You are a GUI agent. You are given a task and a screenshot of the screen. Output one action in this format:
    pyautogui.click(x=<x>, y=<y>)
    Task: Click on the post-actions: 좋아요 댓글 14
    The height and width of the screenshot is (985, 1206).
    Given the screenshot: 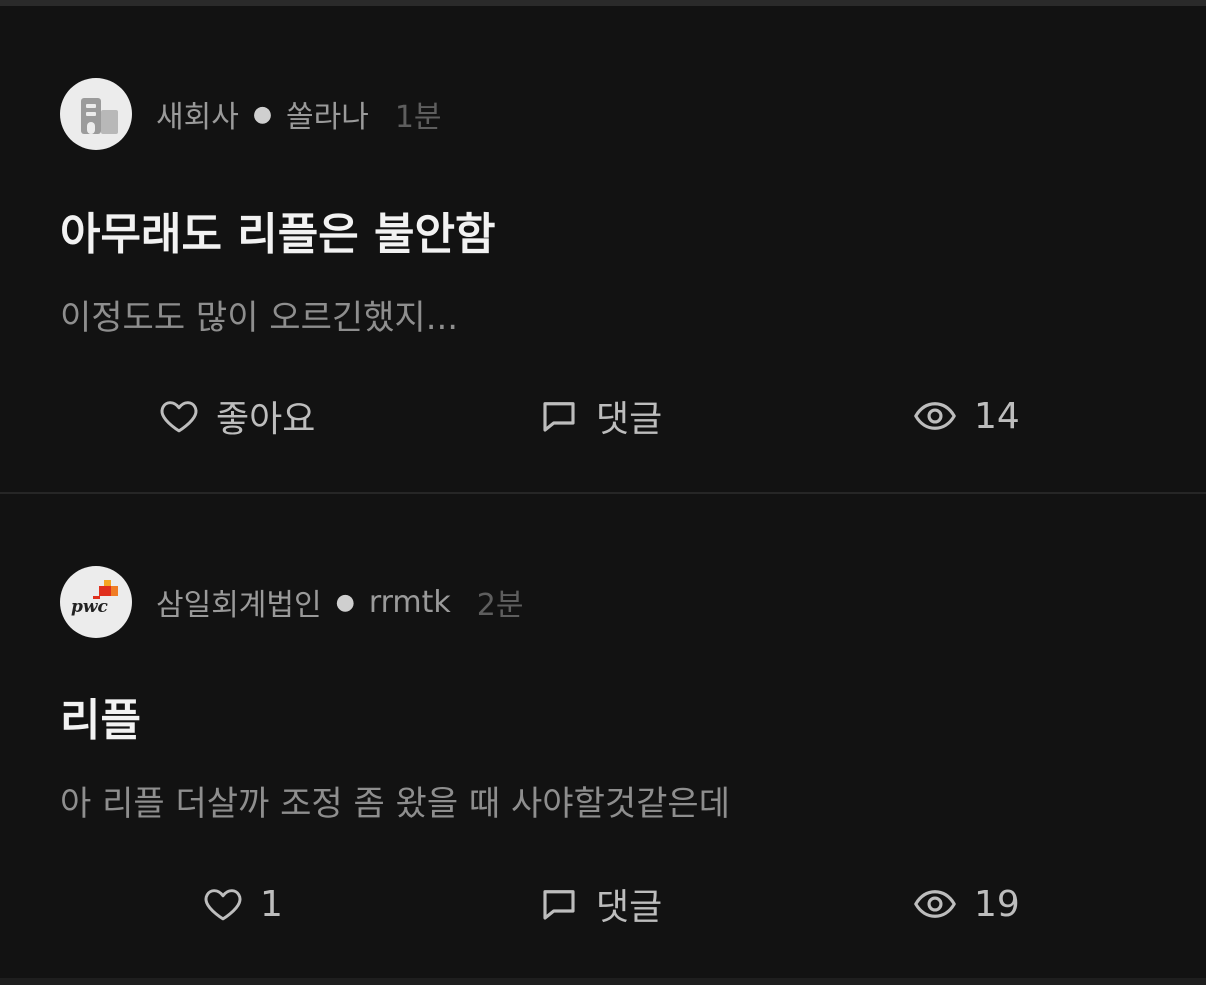 What is the action you would take?
    pyautogui.click(x=603, y=416)
    